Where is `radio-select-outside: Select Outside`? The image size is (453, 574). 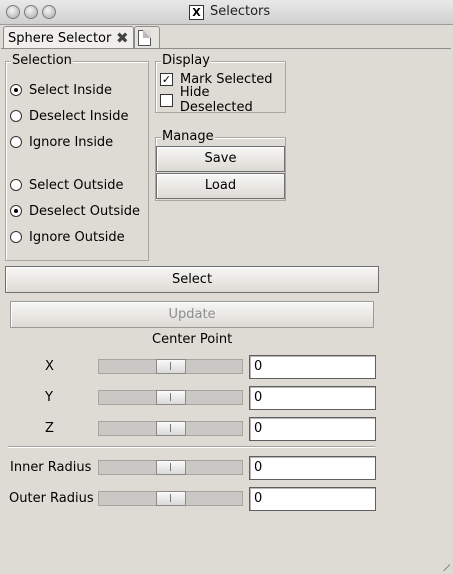
radio-select-outside: Select Outside is located at coordinates (66, 185).